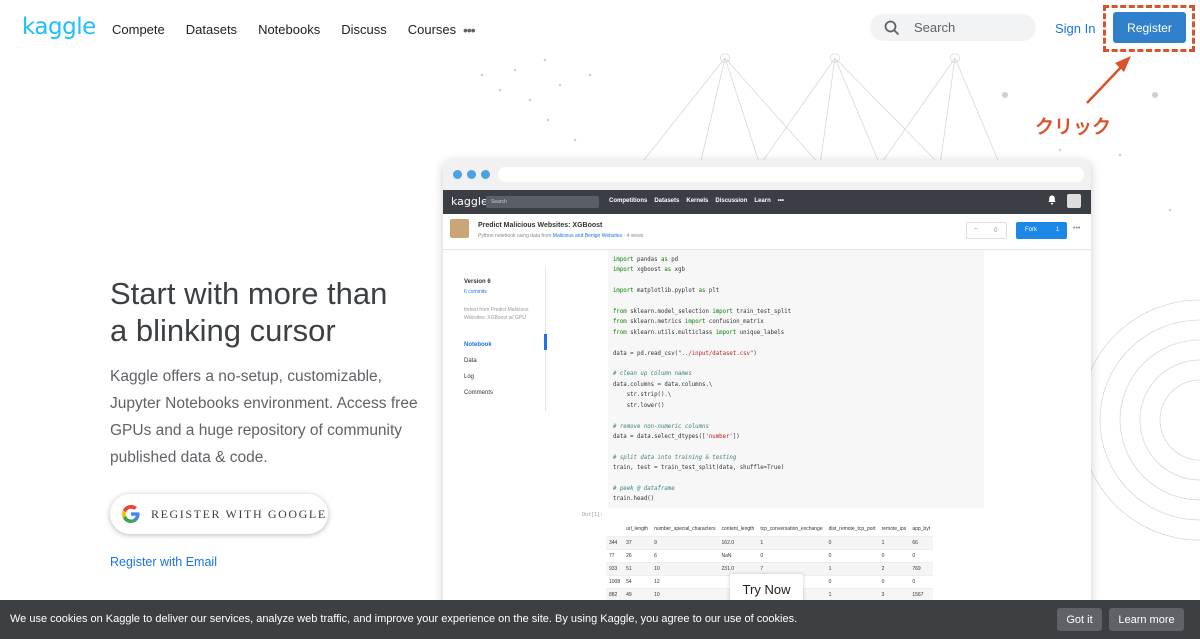 The width and height of the screenshot is (1200, 639). Describe the element at coordinates (976, 229) in the screenshot. I see `upvote-icon: –` at that location.